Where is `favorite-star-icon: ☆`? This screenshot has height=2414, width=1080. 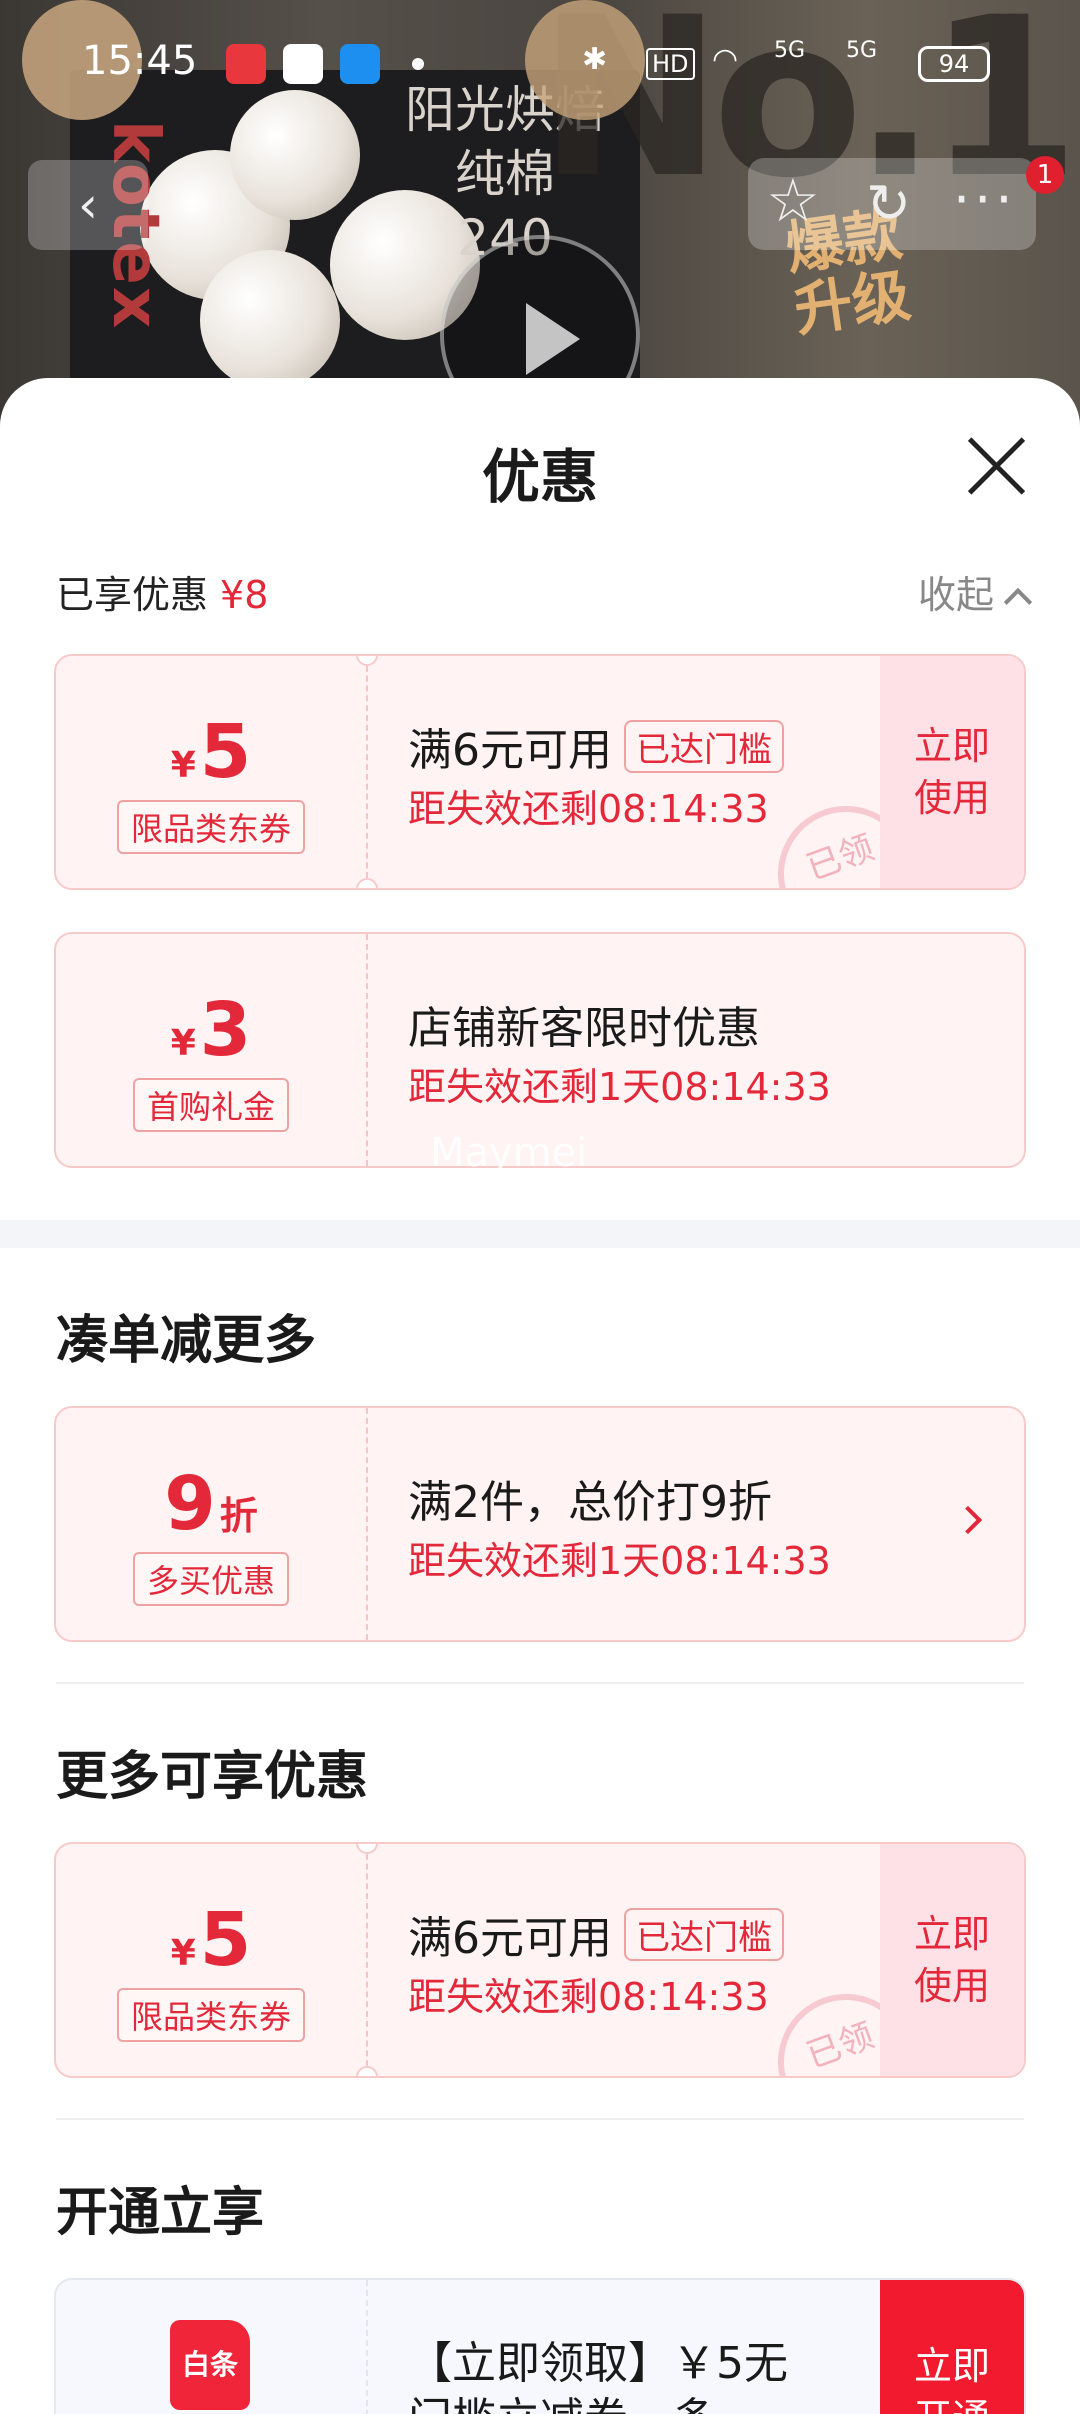 favorite-star-icon: ☆ is located at coordinates (793, 201).